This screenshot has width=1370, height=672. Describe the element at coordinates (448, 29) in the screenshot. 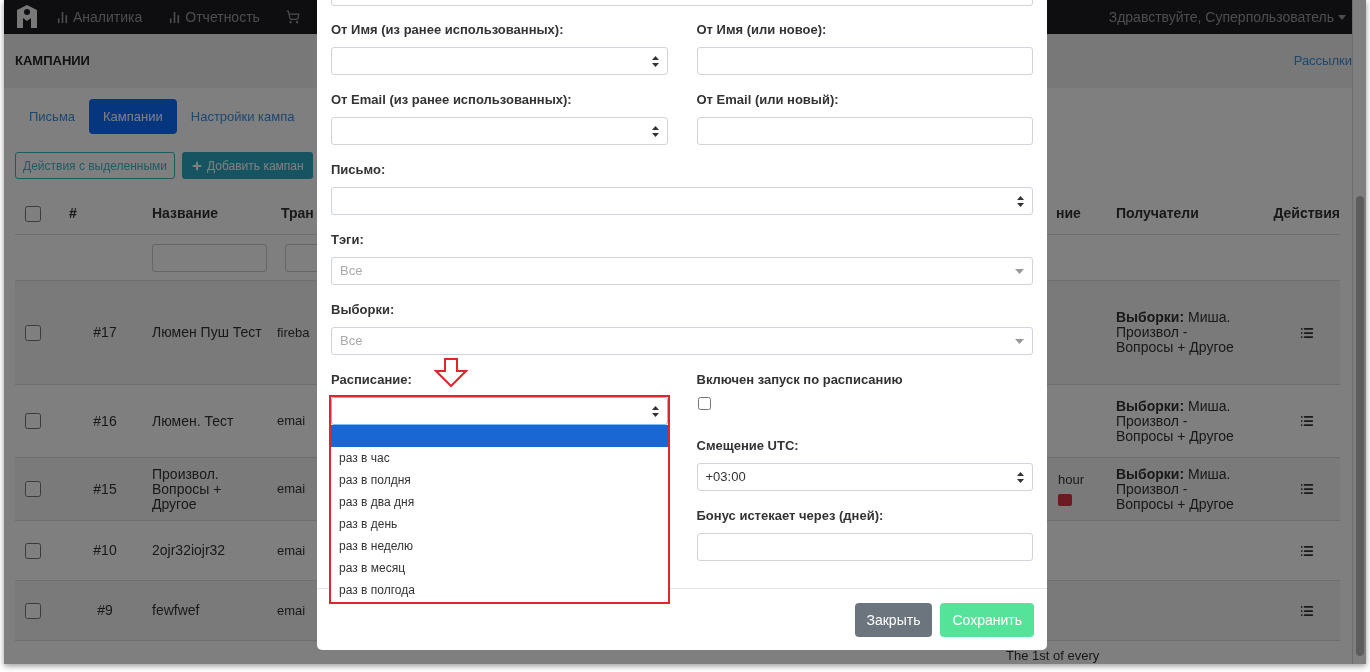

I see `field-label: От Имя (из ранее использованных):` at that location.